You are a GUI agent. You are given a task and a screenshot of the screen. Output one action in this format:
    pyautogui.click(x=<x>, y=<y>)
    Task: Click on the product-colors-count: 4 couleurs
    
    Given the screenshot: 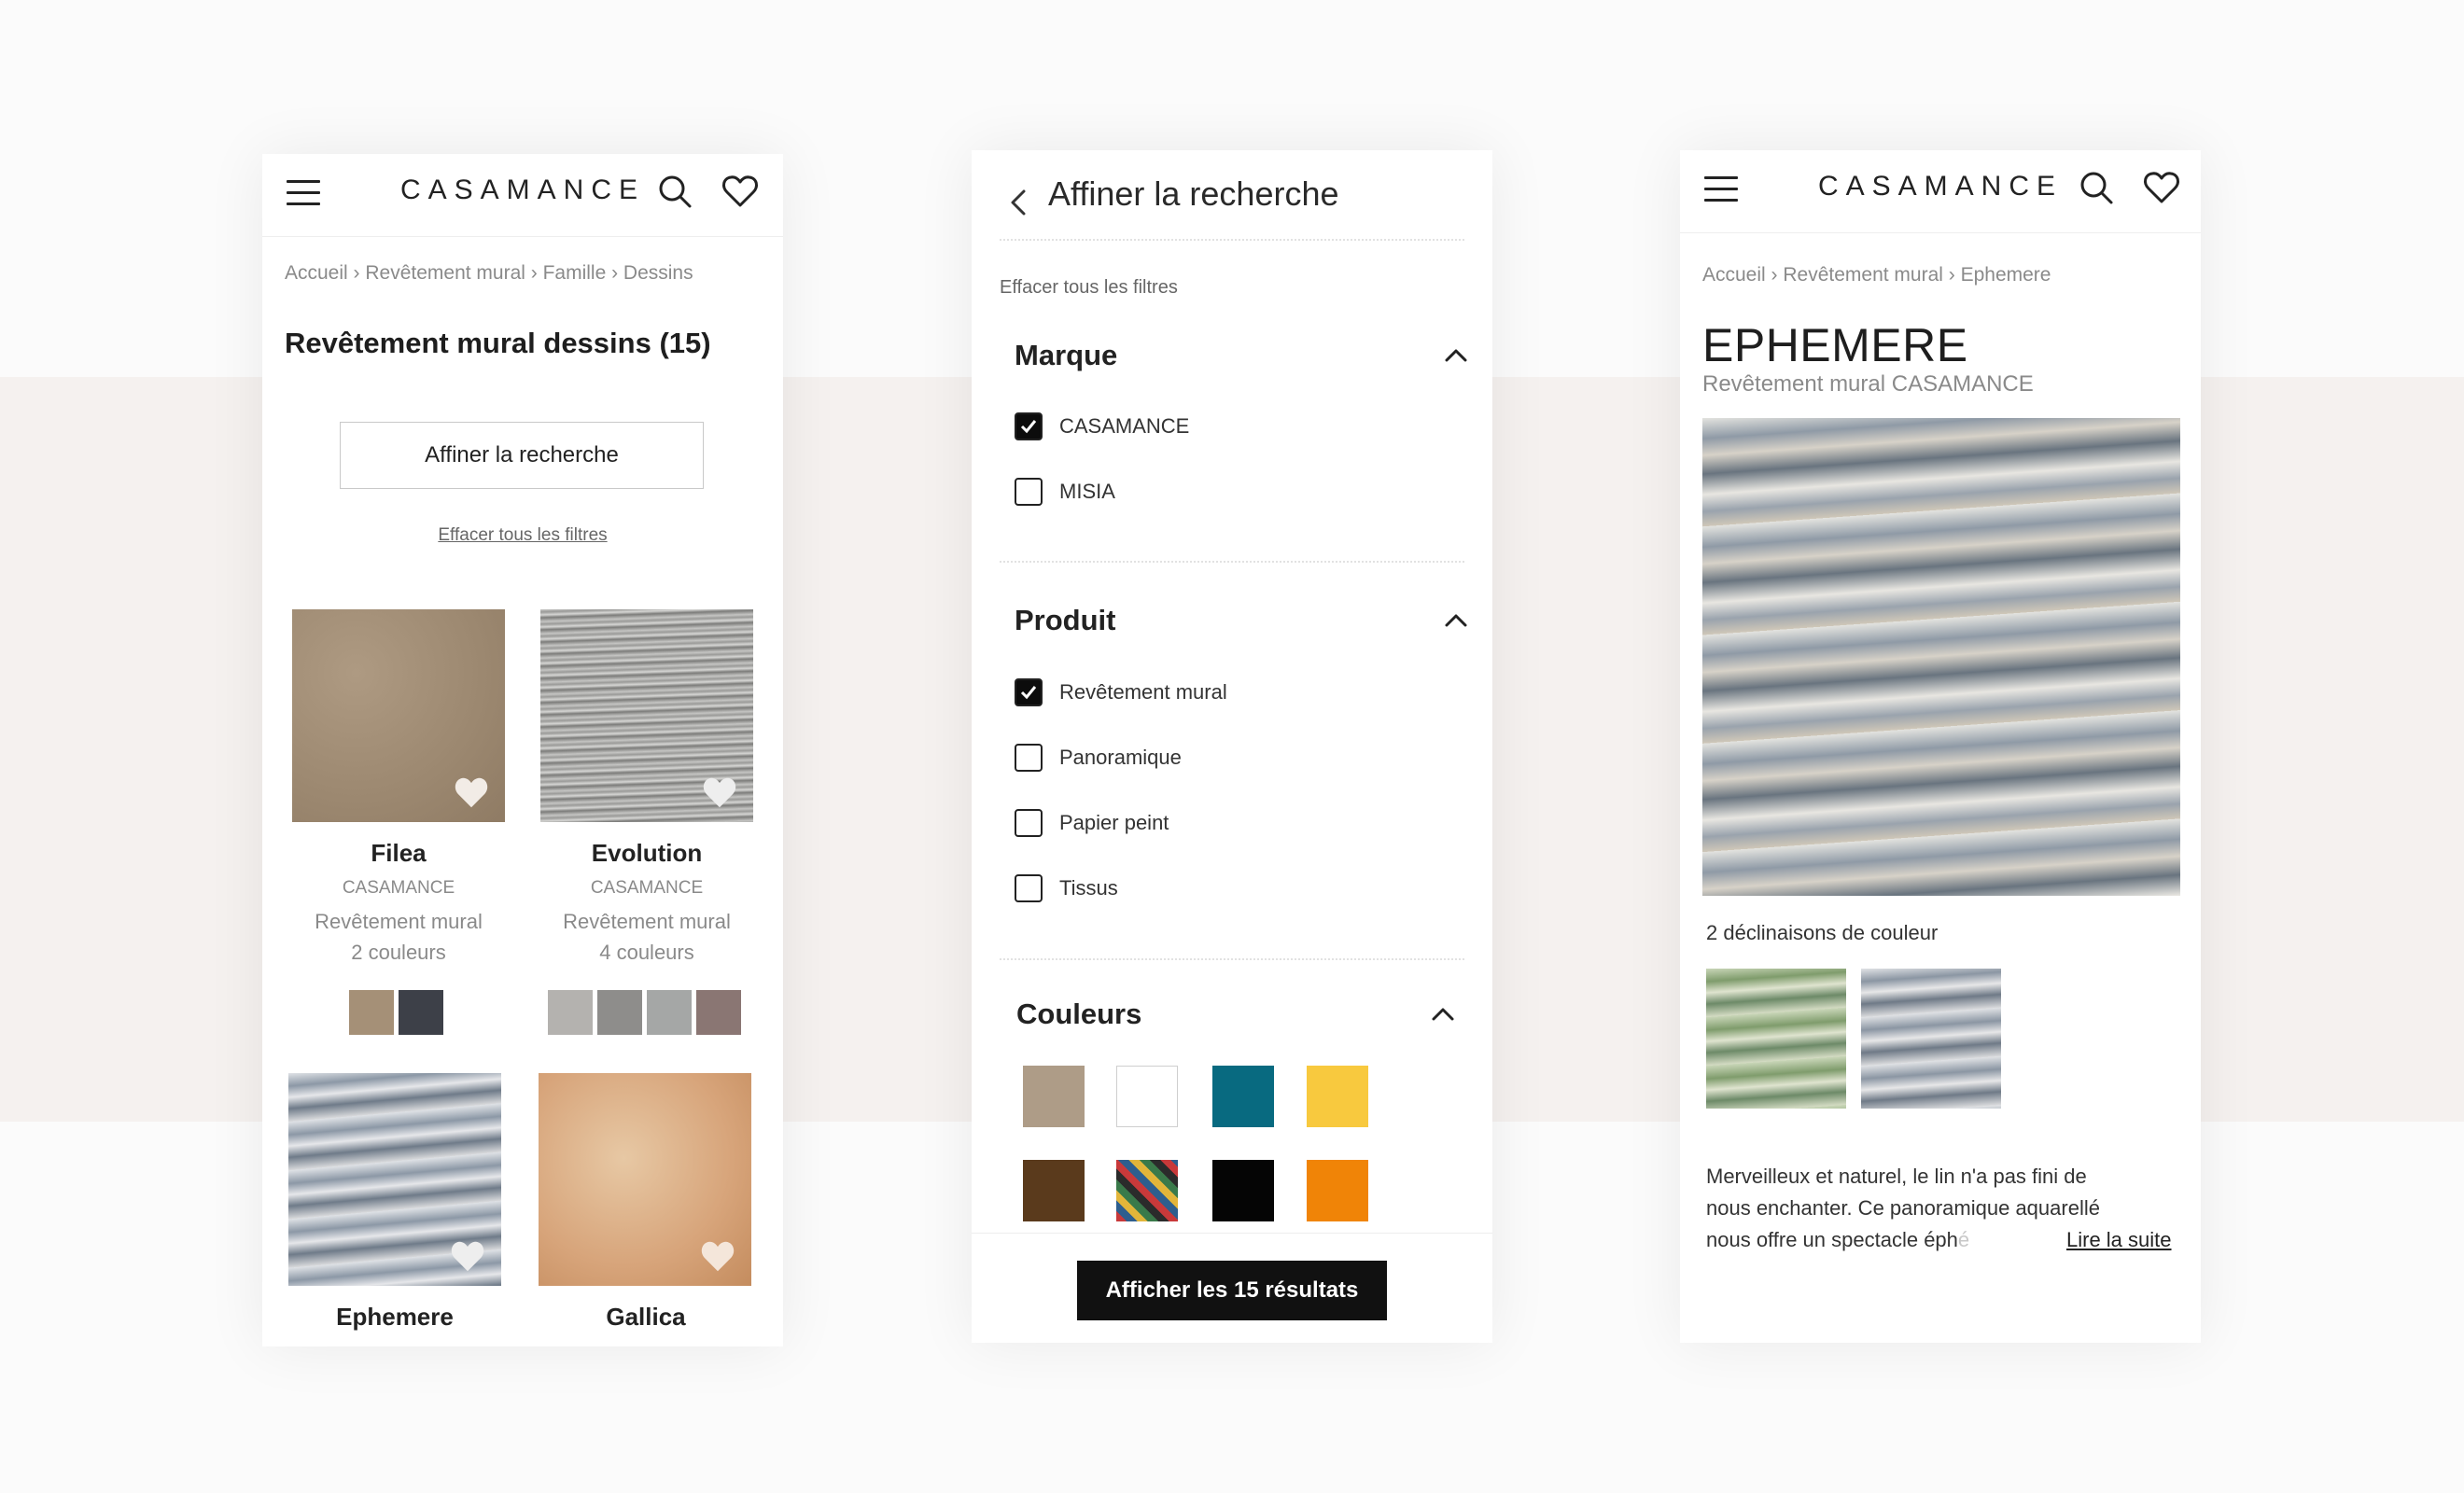 What is the action you would take?
    pyautogui.click(x=646, y=952)
    